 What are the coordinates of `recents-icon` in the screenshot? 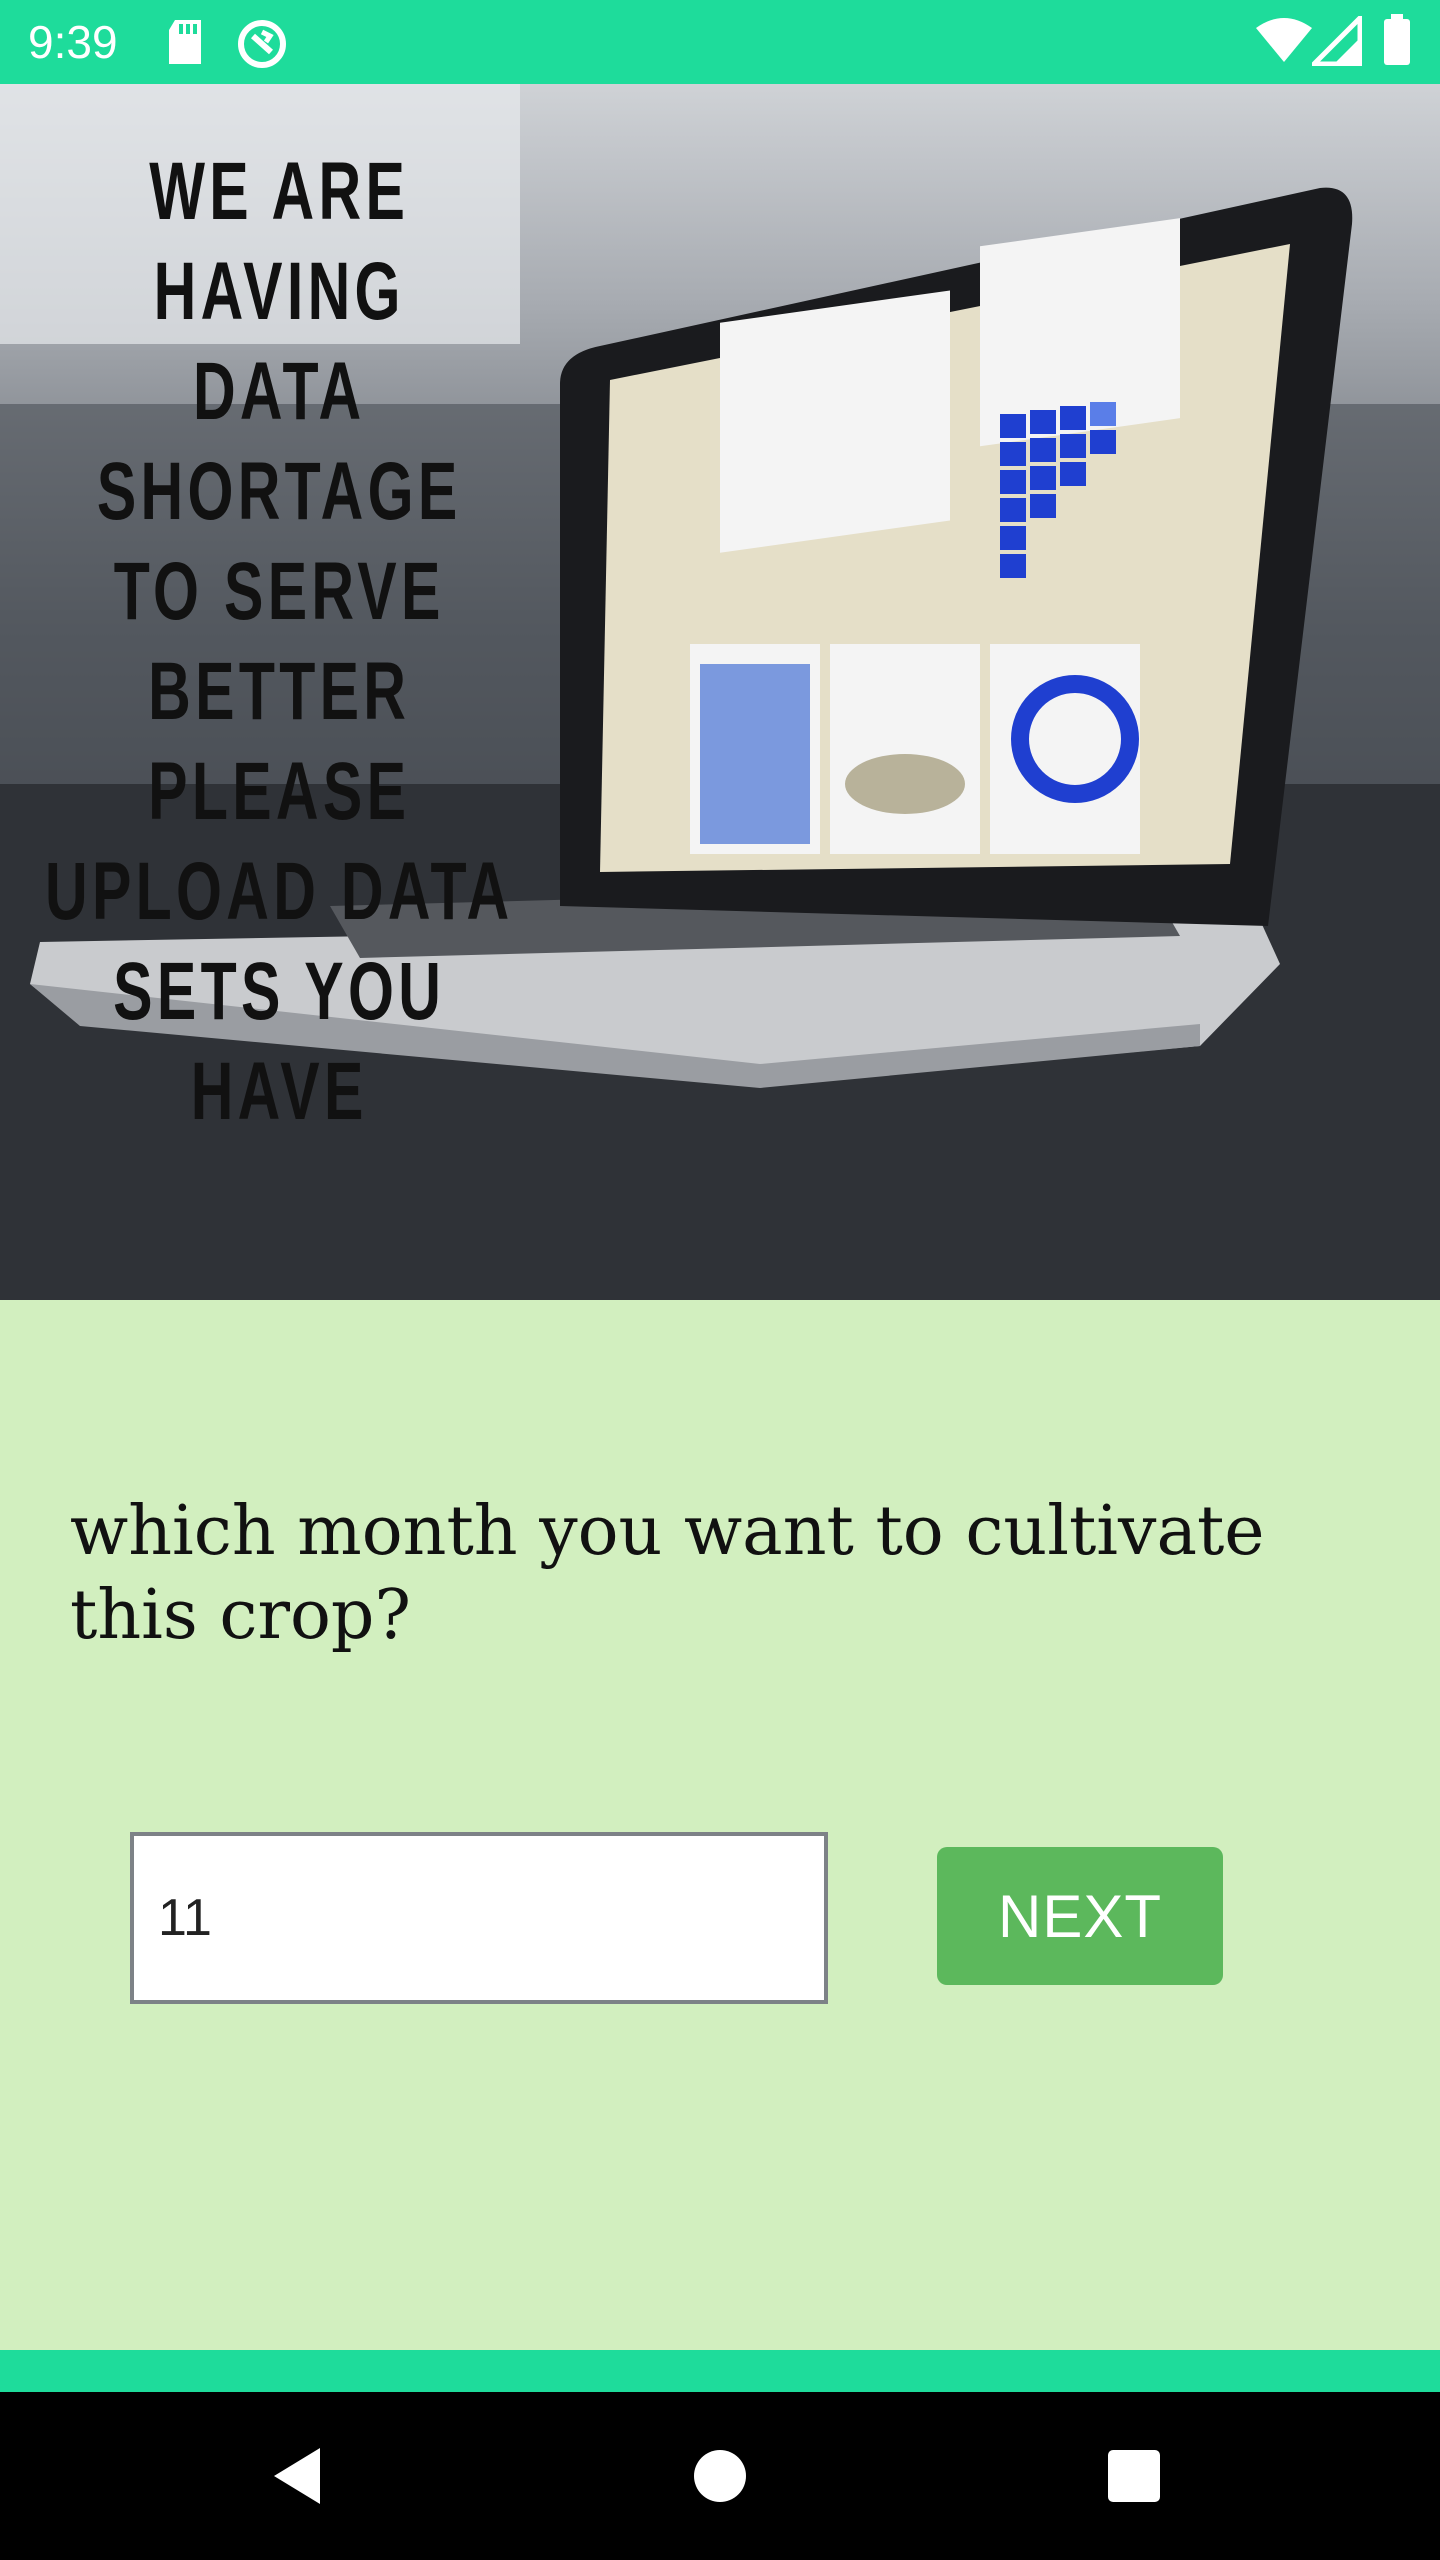 It's located at (1134, 2476).